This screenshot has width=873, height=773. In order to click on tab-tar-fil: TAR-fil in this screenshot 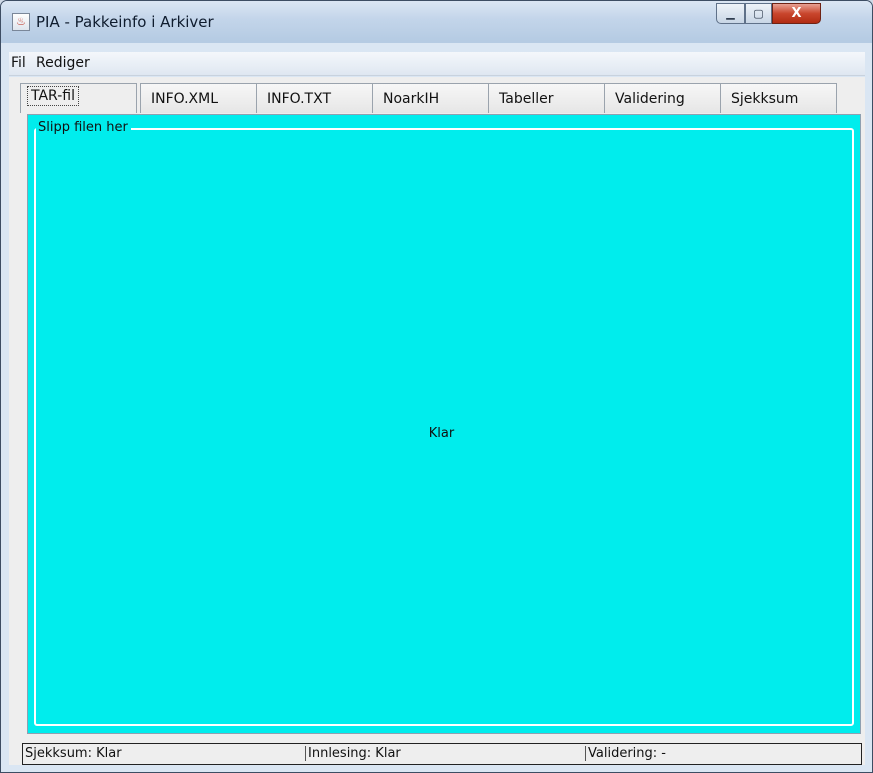, I will do `click(78, 98)`.